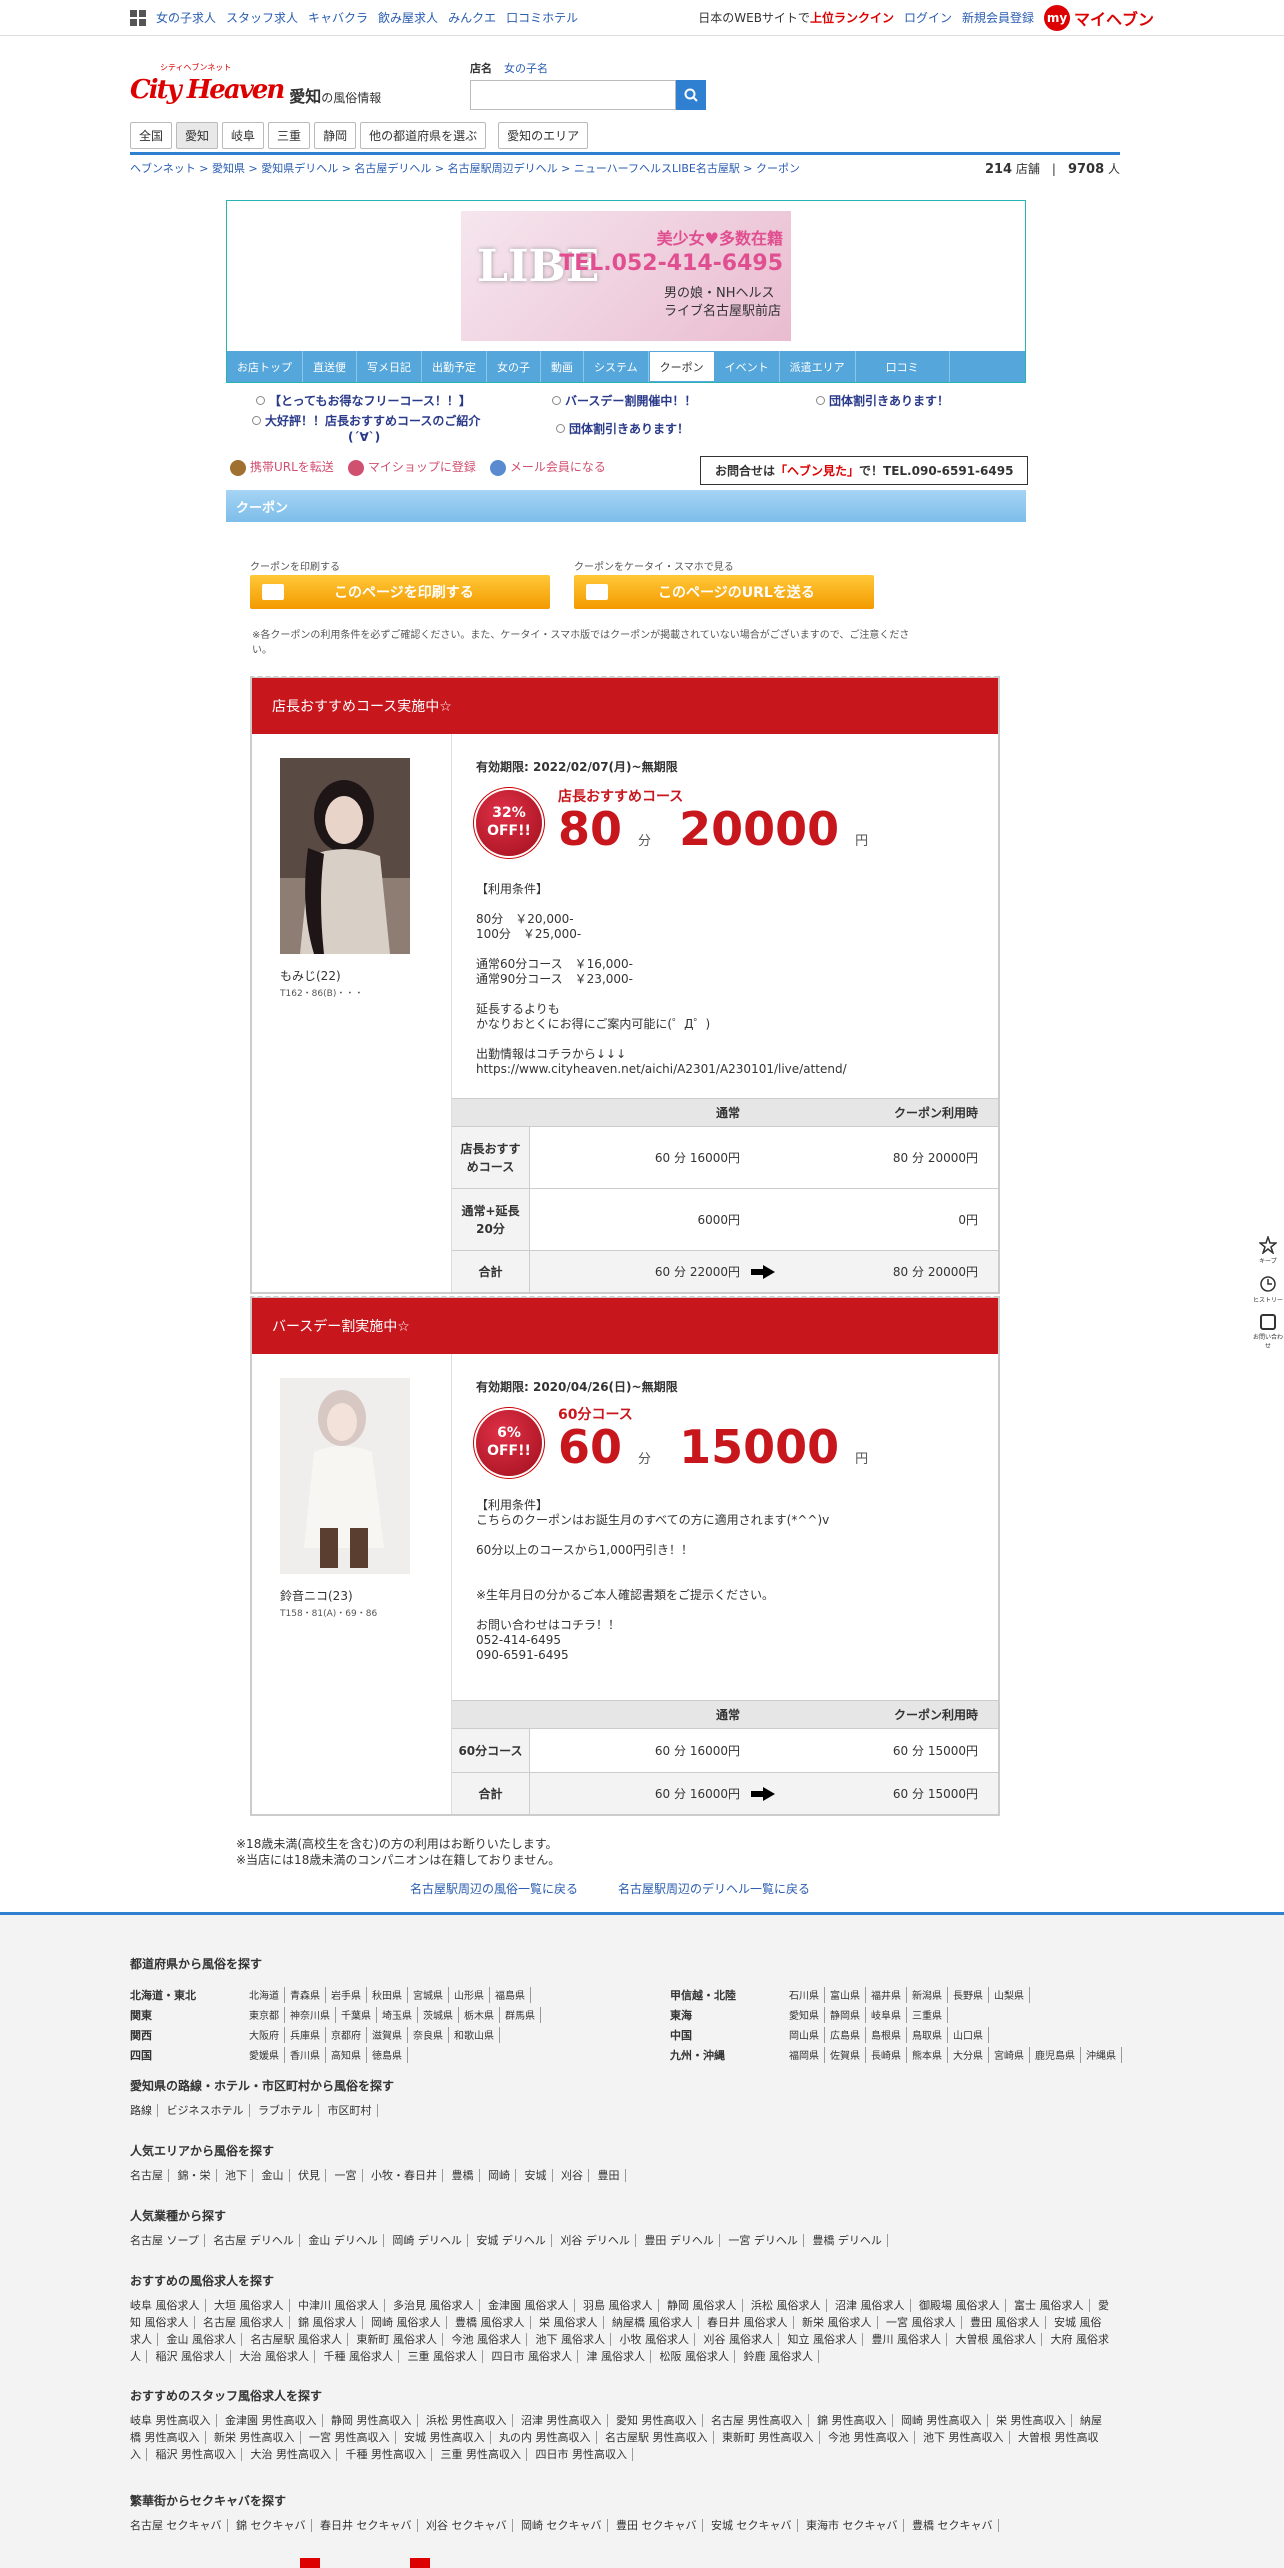  I want to click on footer-link: 新栄 風俗求人, so click(837, 2322).